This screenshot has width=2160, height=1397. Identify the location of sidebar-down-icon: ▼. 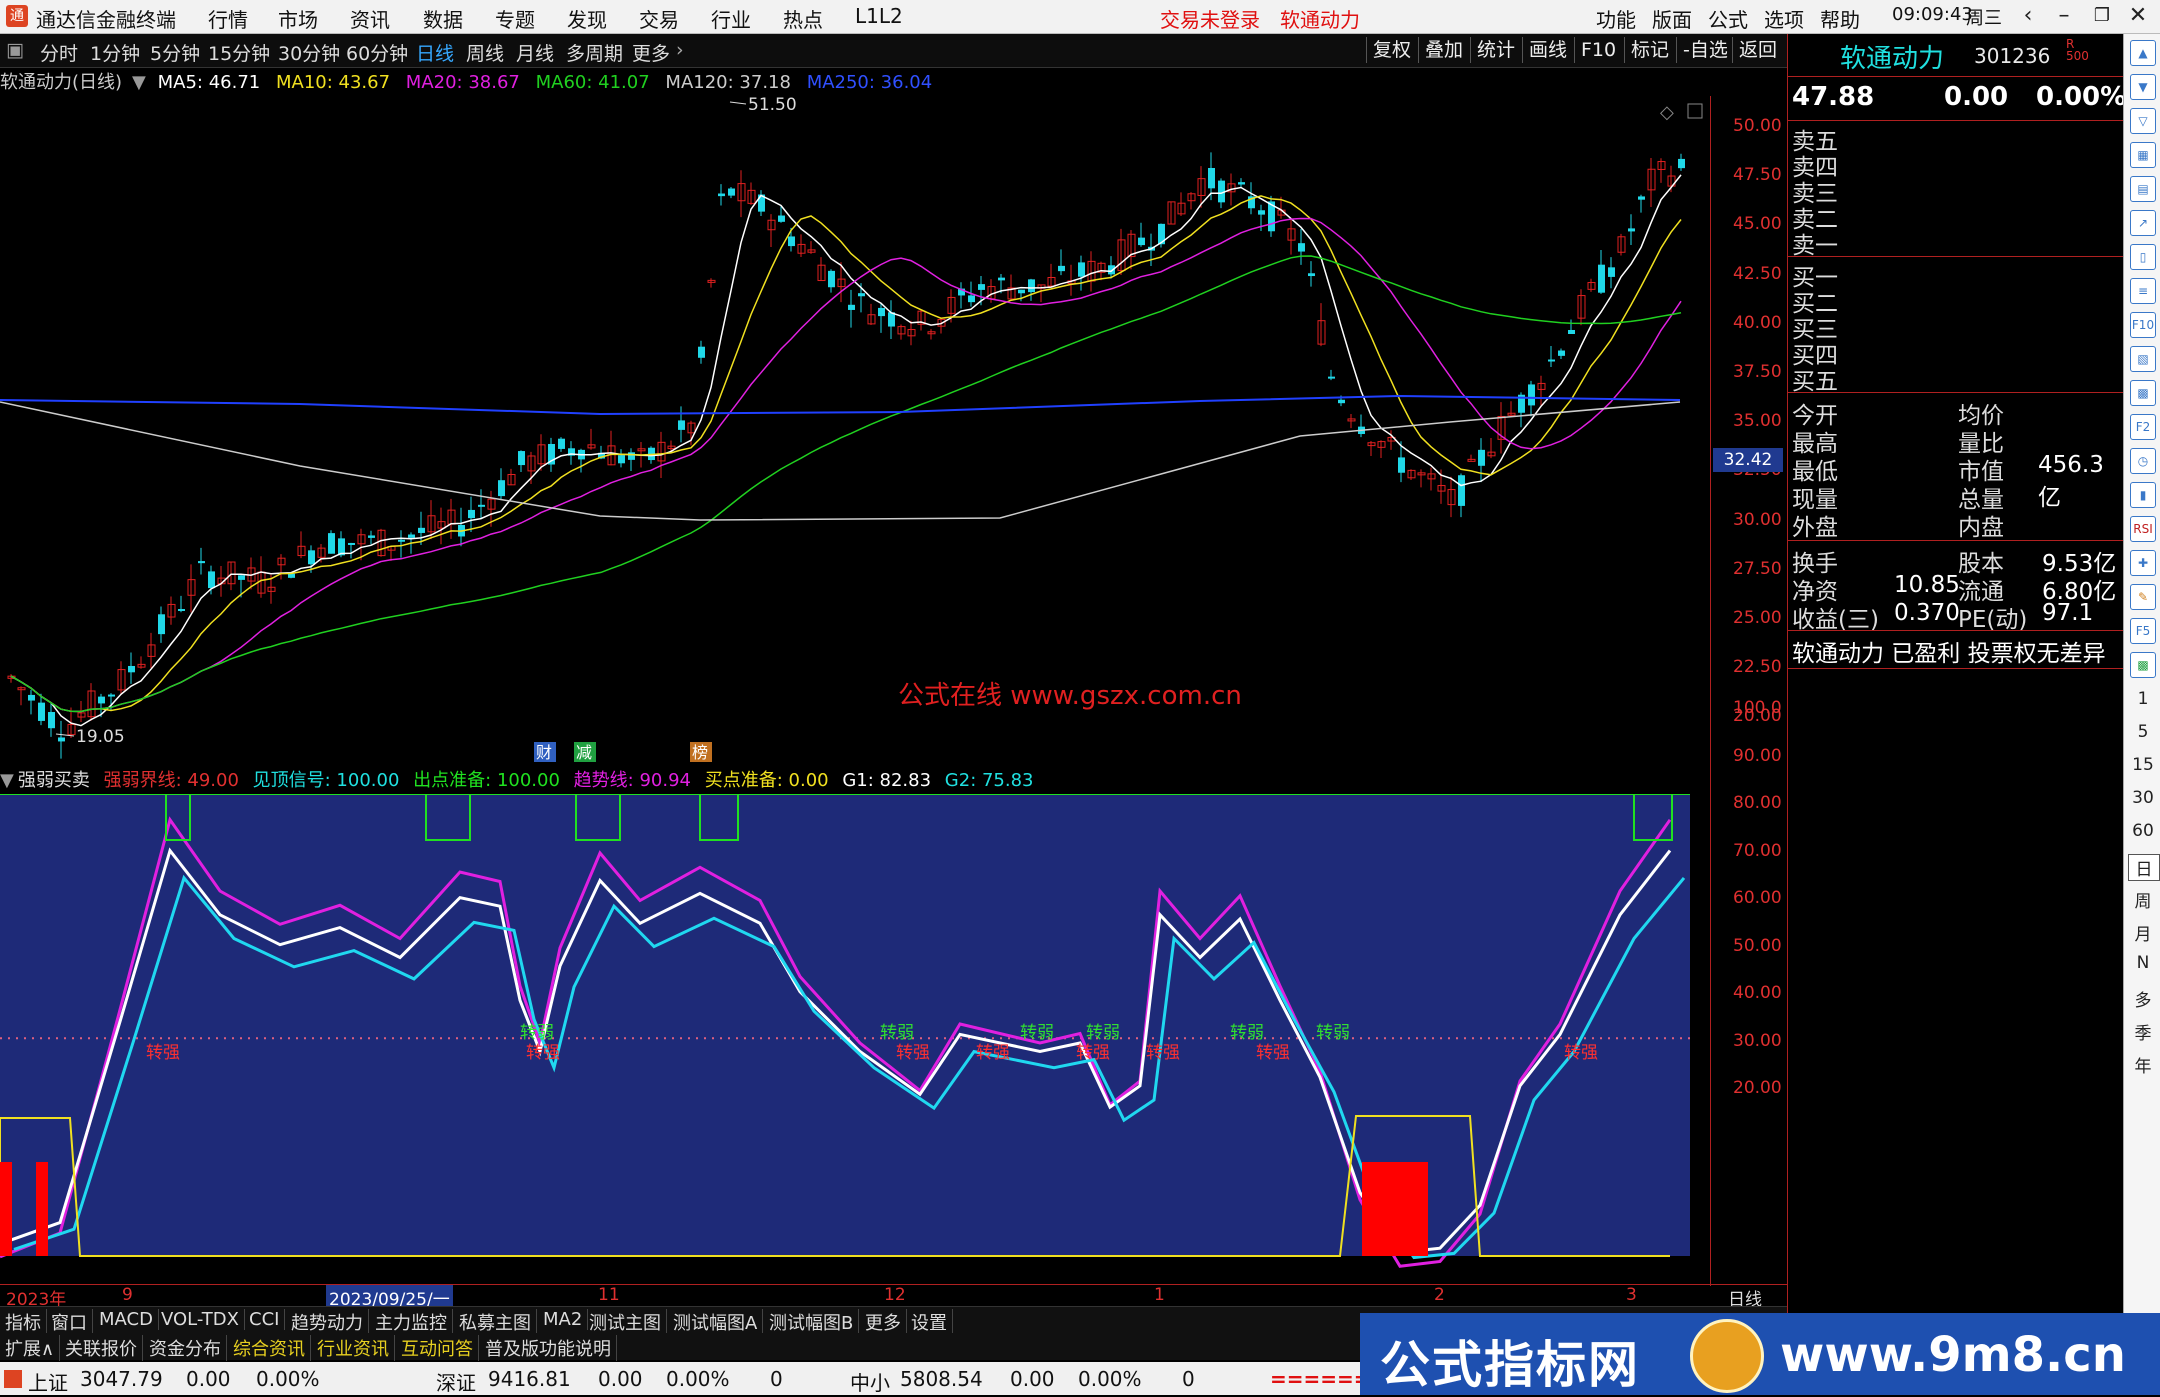
(2143, 87).